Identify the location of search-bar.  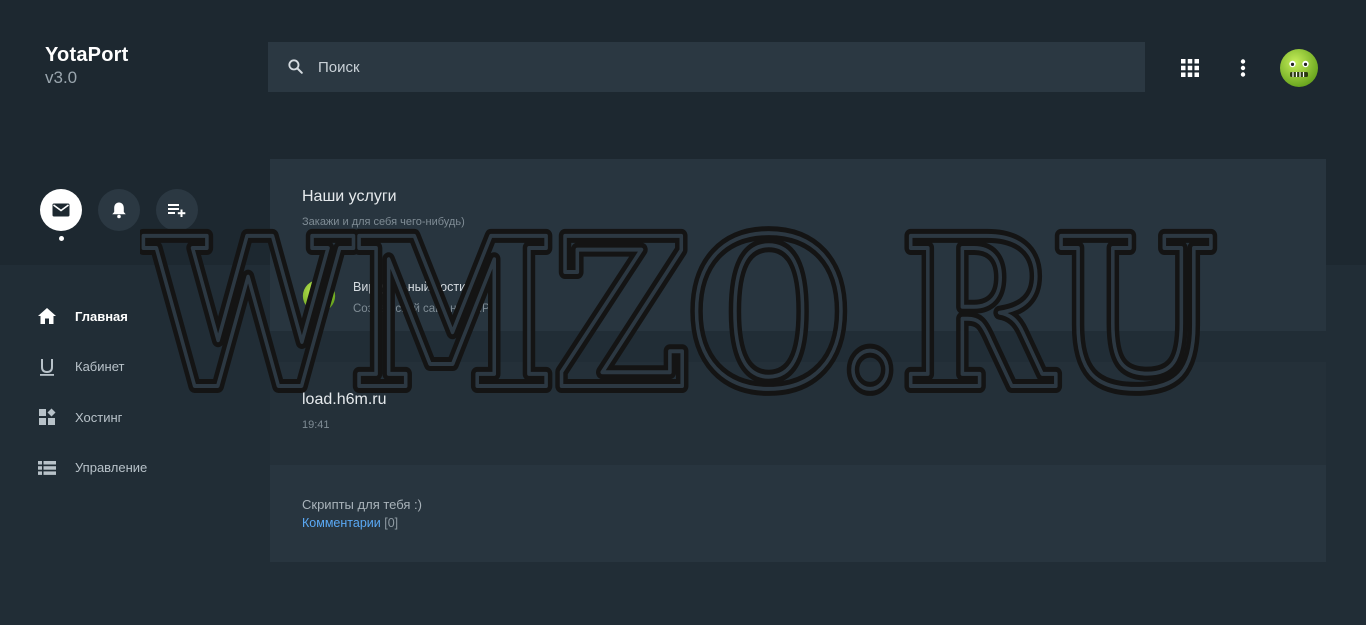
(706, 67).